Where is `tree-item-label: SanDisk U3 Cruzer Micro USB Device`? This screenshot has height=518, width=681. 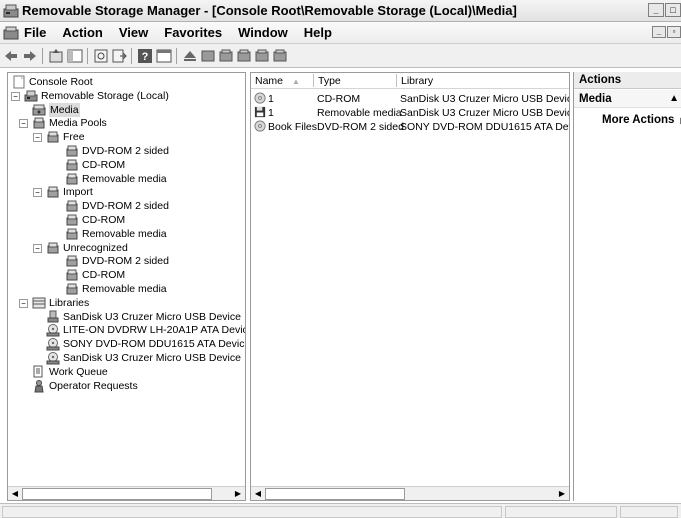
tree-item-label: SanDisk U3 Cruzer Micro USB Device is located at coordinates (152, 316).